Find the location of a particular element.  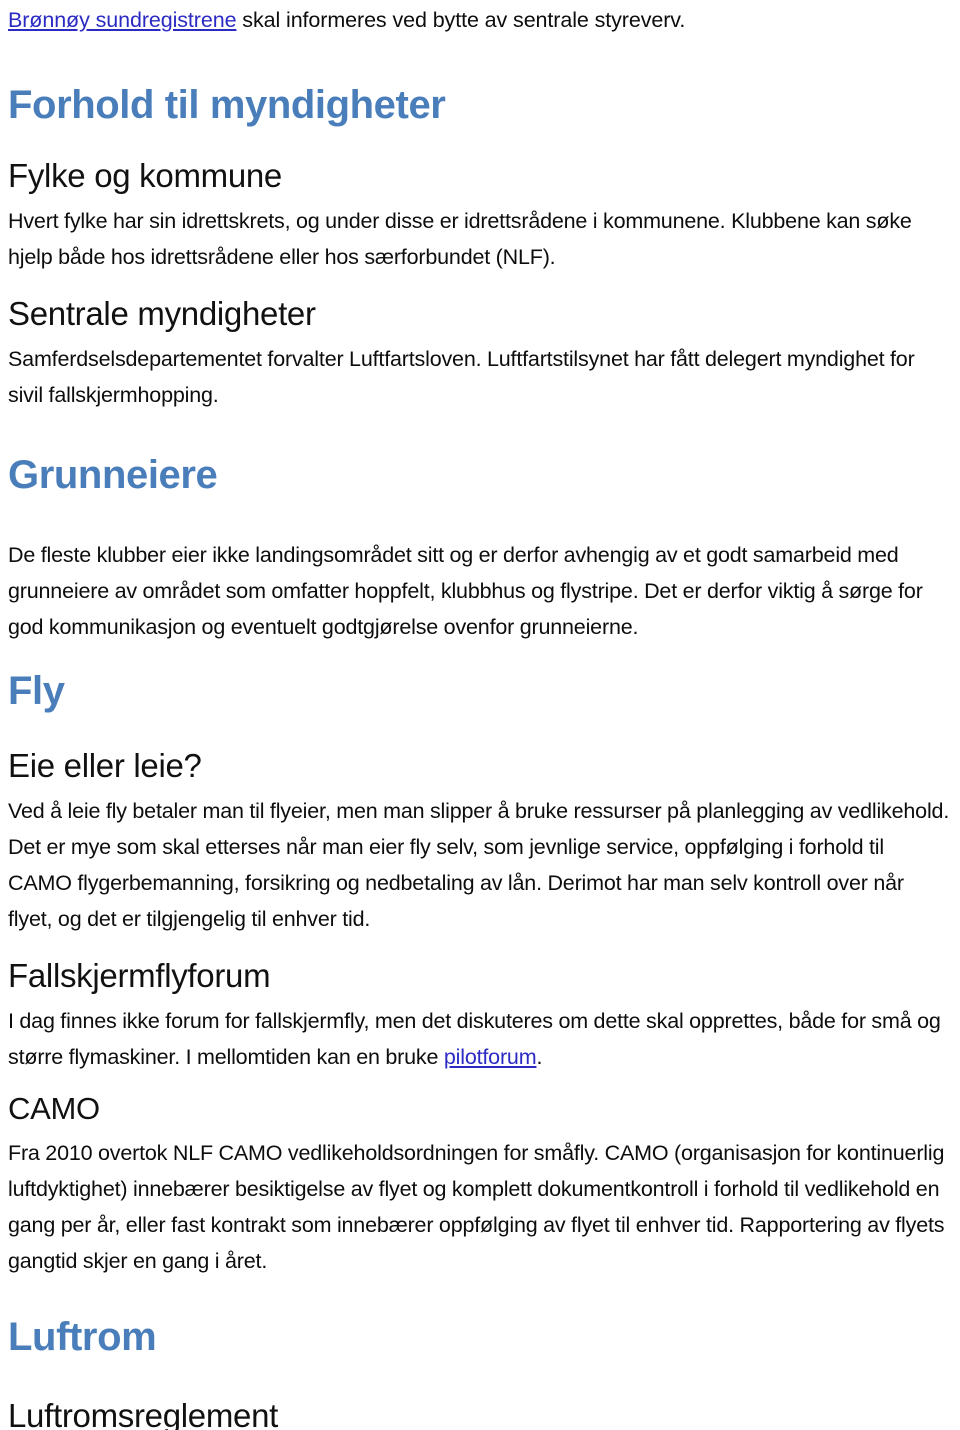

heading-luftrom: Luftrom is located at coordinates (82, 1337).